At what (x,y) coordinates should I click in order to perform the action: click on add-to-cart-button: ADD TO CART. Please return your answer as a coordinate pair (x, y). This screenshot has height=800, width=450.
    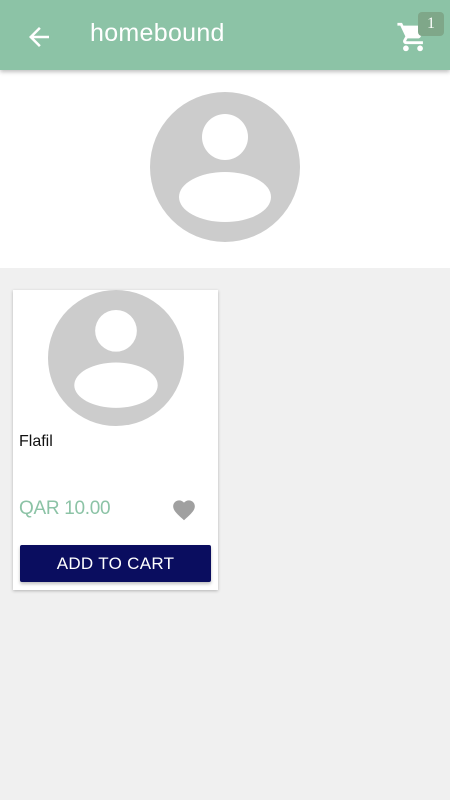
    Looking at the image, I should click on (115, 563).